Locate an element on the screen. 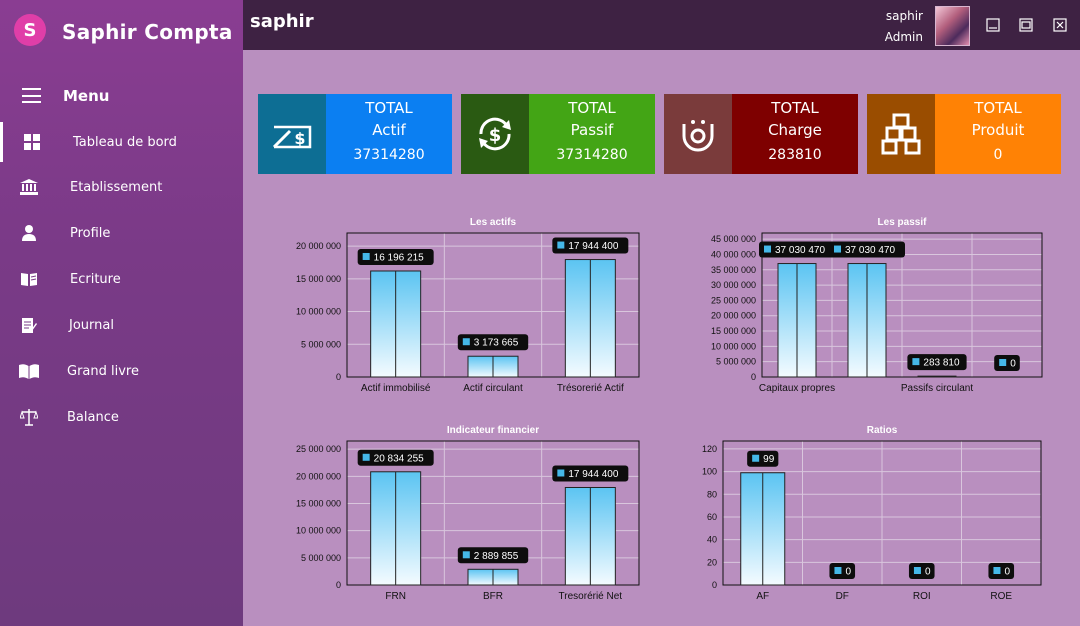 This screenshot has width=1080, height=626. data-label: 16 196 215 is located at coordinates (395, 256).